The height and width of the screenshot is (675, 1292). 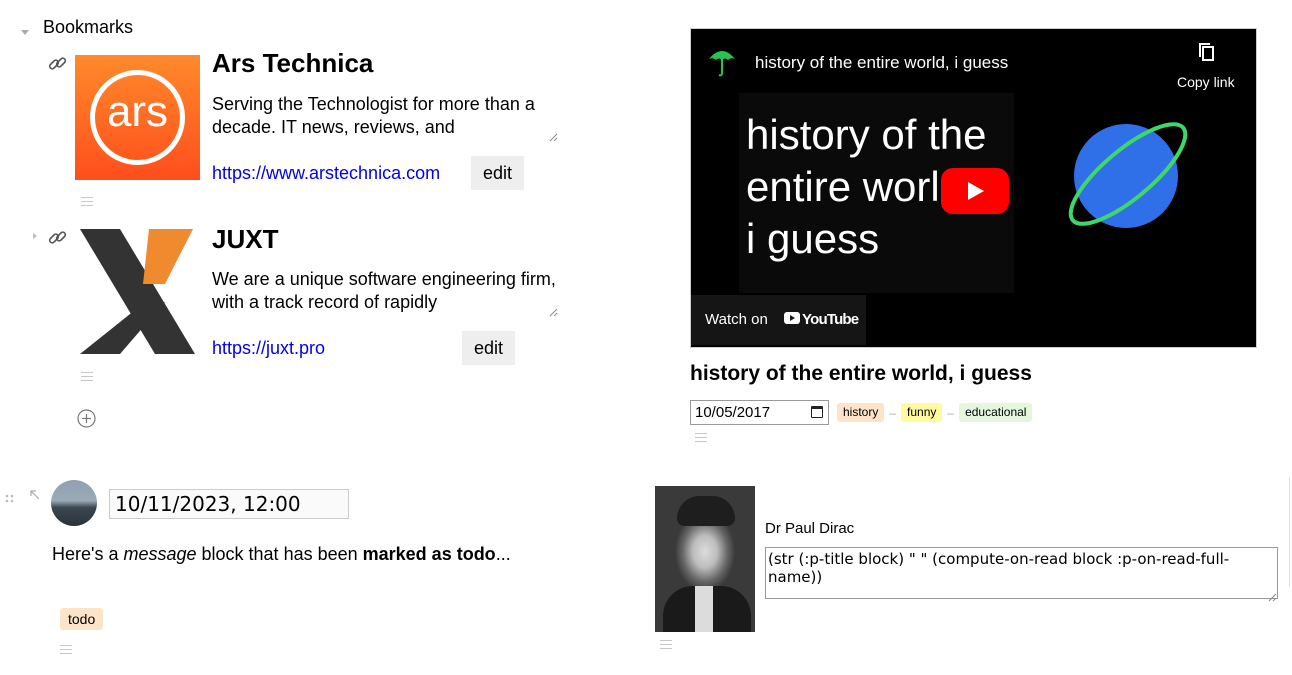 What do you see at coordinates (137, 291) in the screenshot?
I see `juxt-logo` at bounding box center [137, 291].